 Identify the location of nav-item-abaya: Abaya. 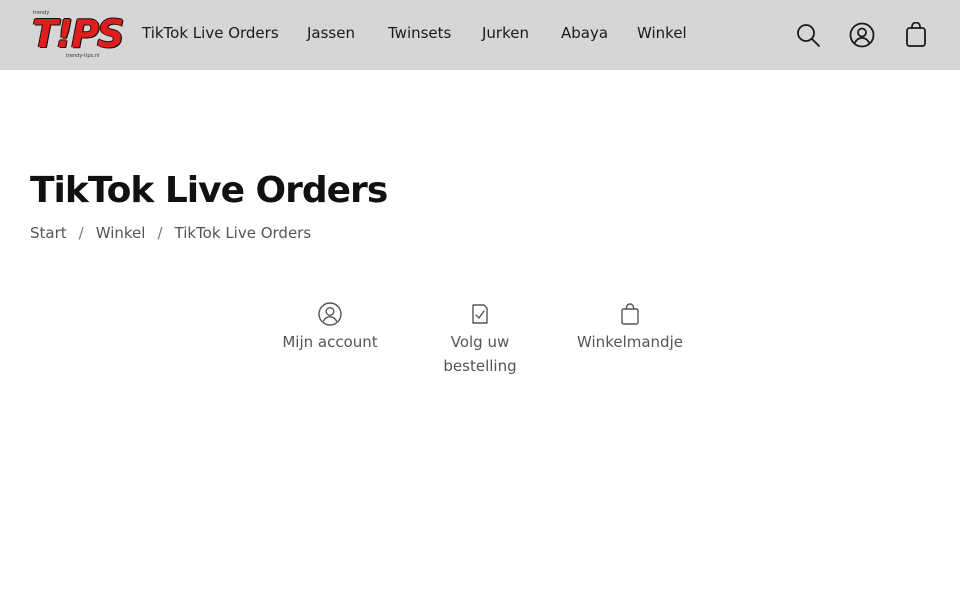
(584, 33).